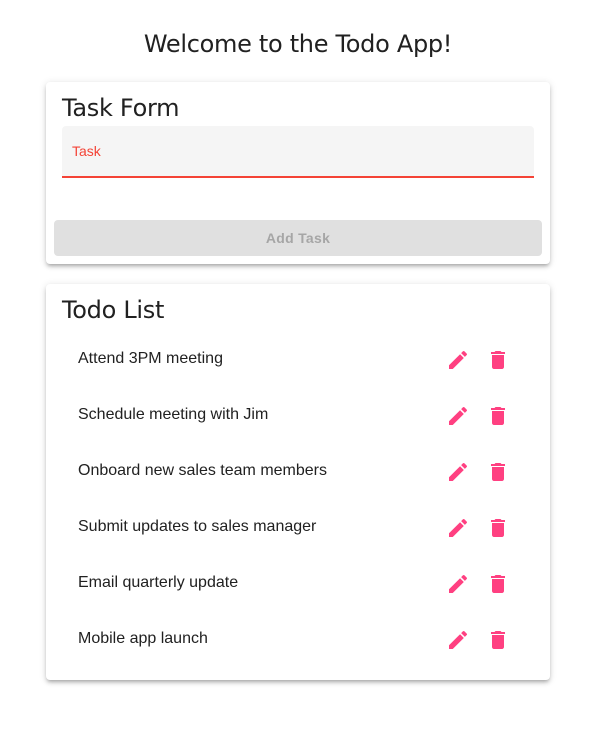 This screenshot has height=730, width=609. Describe the element at coordinates (113, 310) in the screenshot. I see `todo-list-title: Todo List` at that location.